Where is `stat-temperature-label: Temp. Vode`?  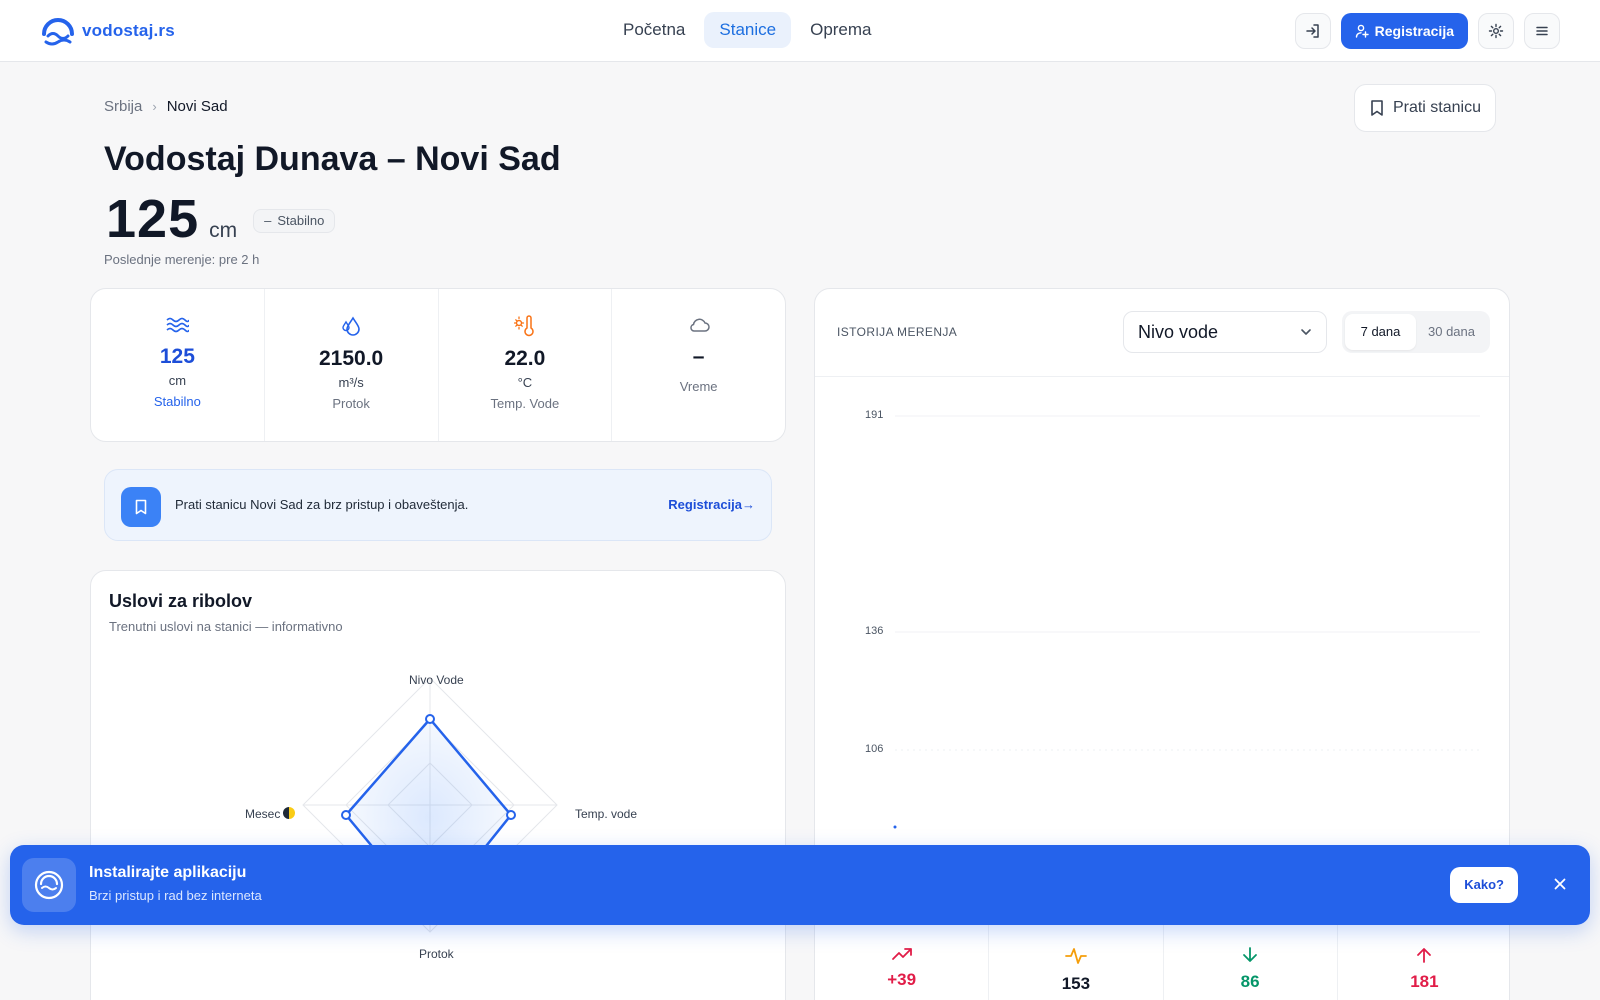 stat-temperature-label: Temp. Vode is located at coordinates (525, 403).